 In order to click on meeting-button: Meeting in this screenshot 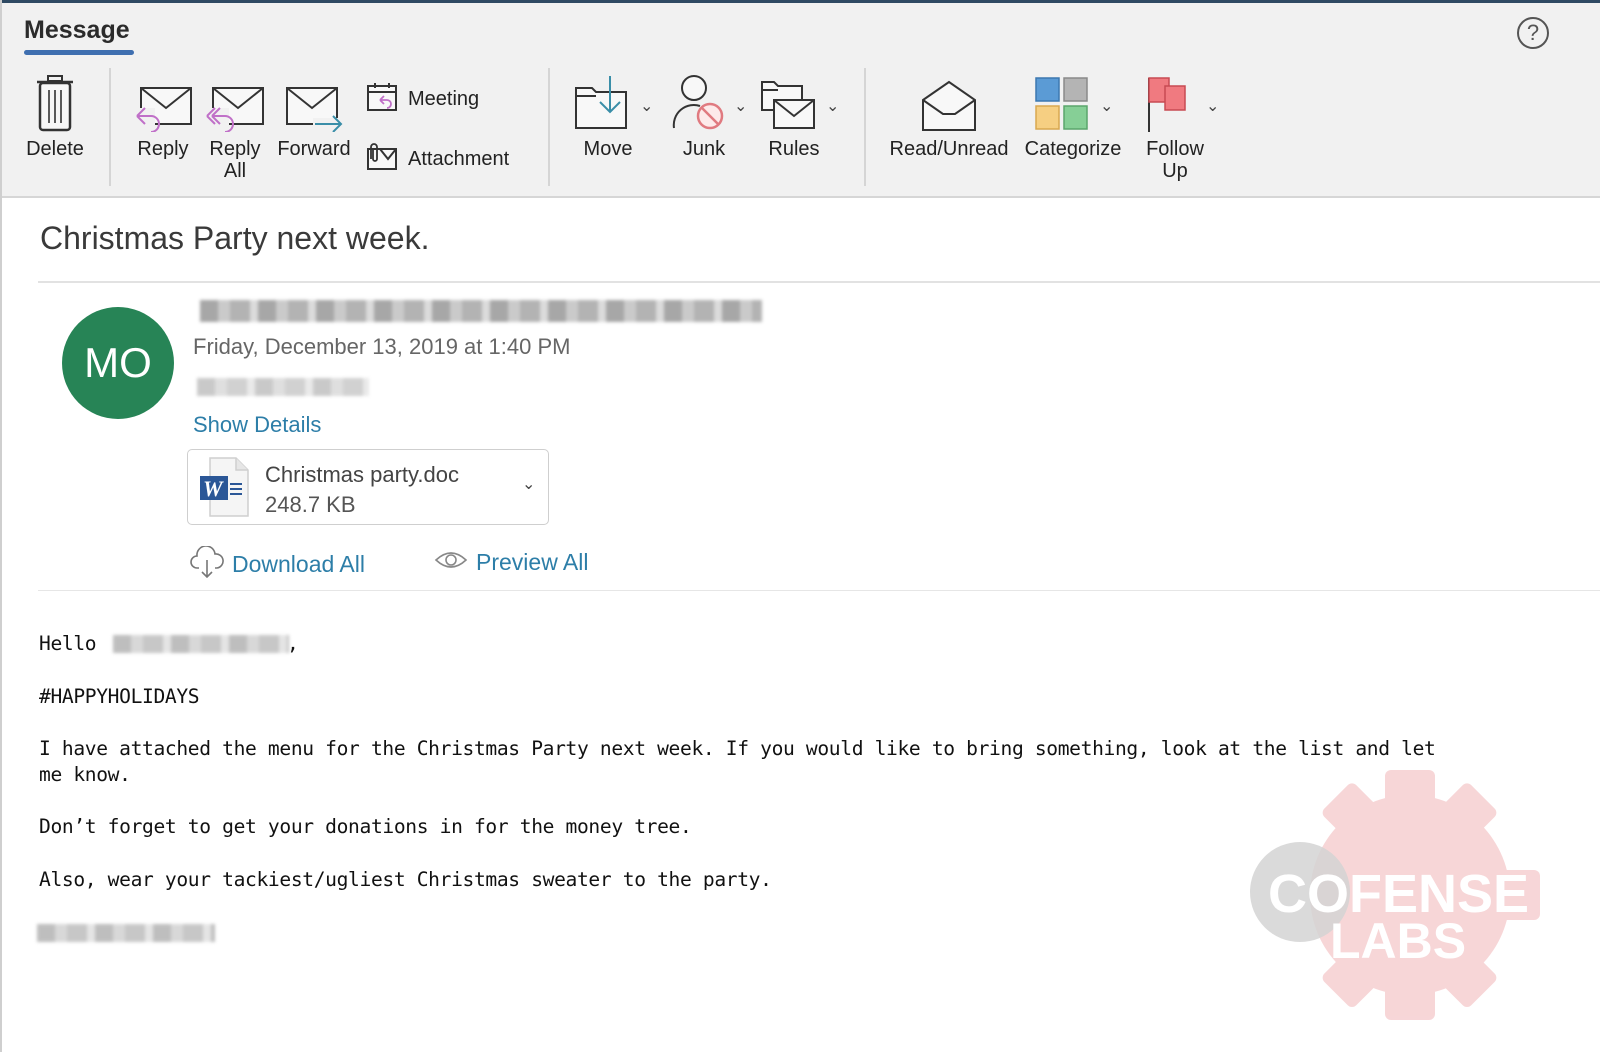, I will do `click(422, 99)`.